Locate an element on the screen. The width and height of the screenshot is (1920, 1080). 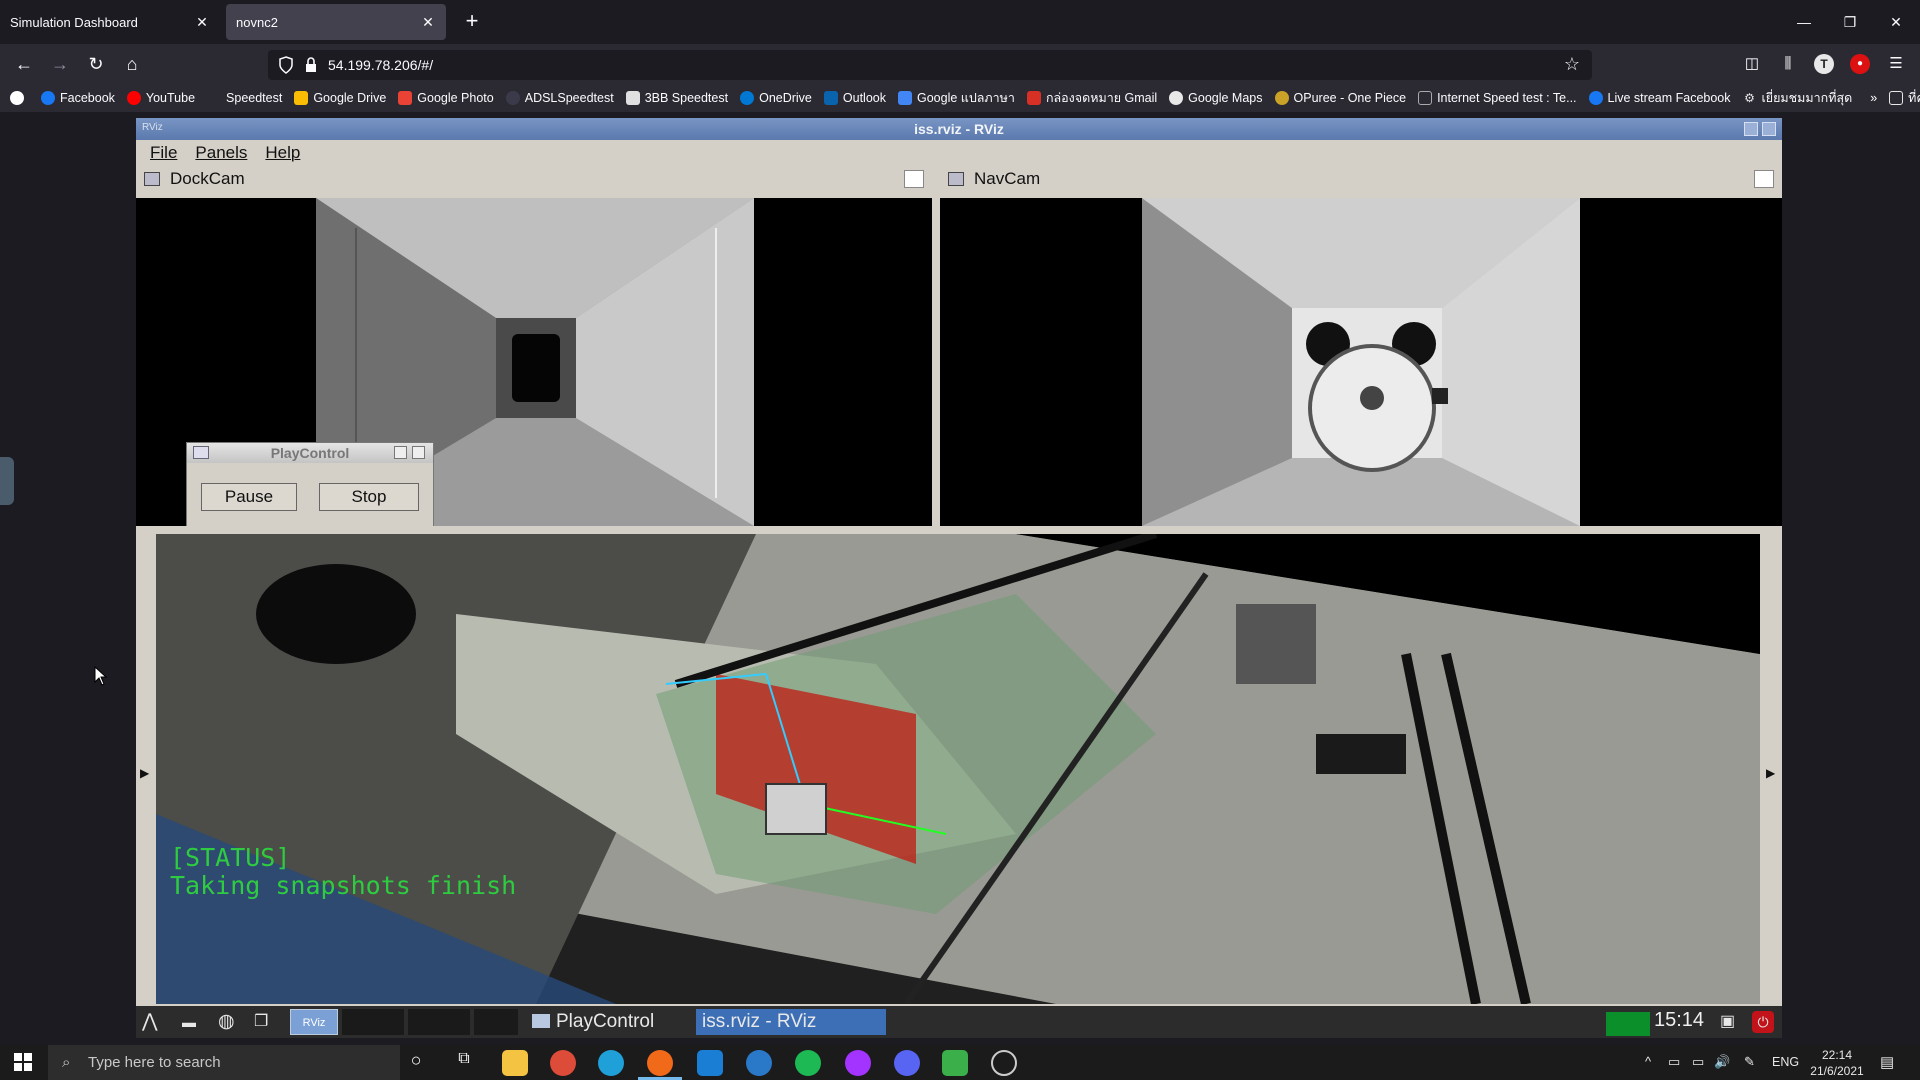
bookmark-item: 3BB Speedtest is located at coordinates (676, 98).